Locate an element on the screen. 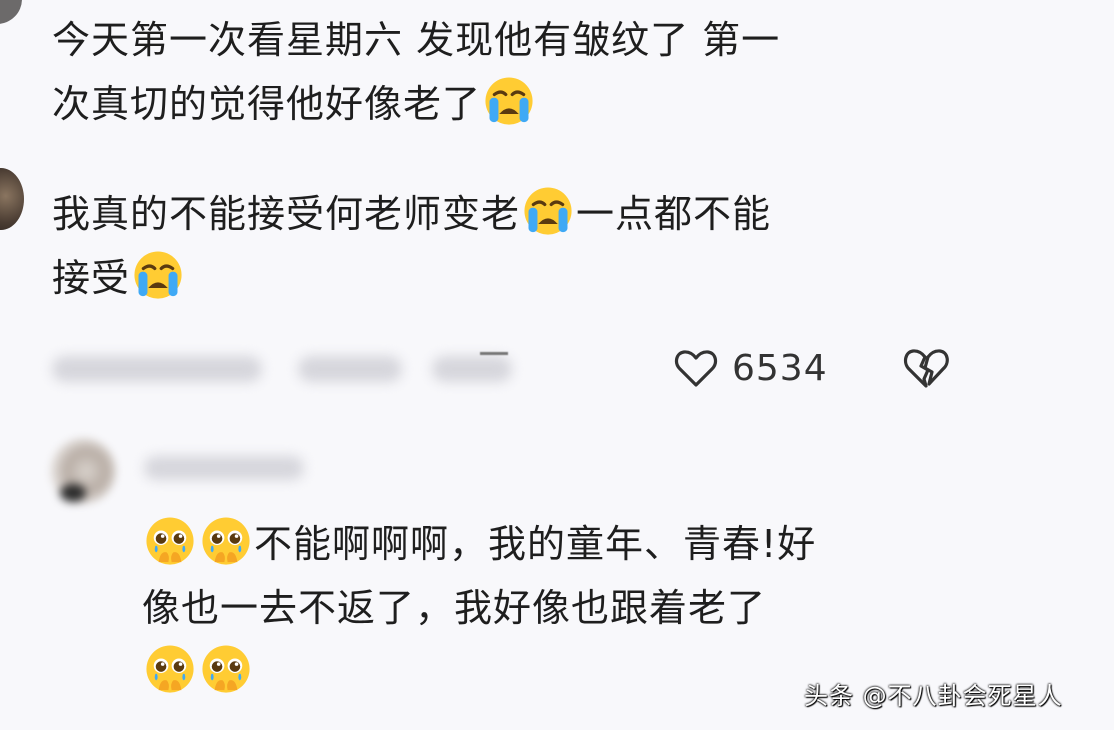 The height and width of the screenshot is (730, 1114). comment-2-text: 我真的不能接受何老师变老 一点都不能 接受 is located at coordinates (411, 246).